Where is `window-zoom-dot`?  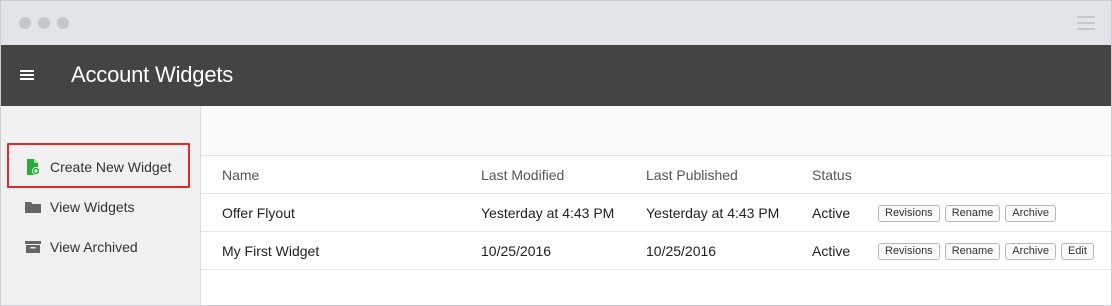 window-zoom-dot is located at coordinates (63, 23).